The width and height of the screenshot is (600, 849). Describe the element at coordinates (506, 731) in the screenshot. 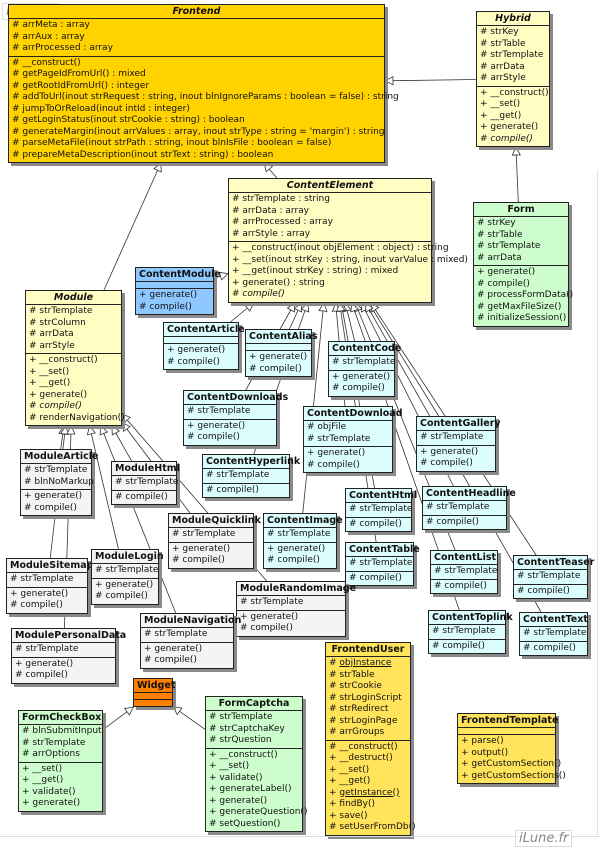

I see `attributes-section` at that location.